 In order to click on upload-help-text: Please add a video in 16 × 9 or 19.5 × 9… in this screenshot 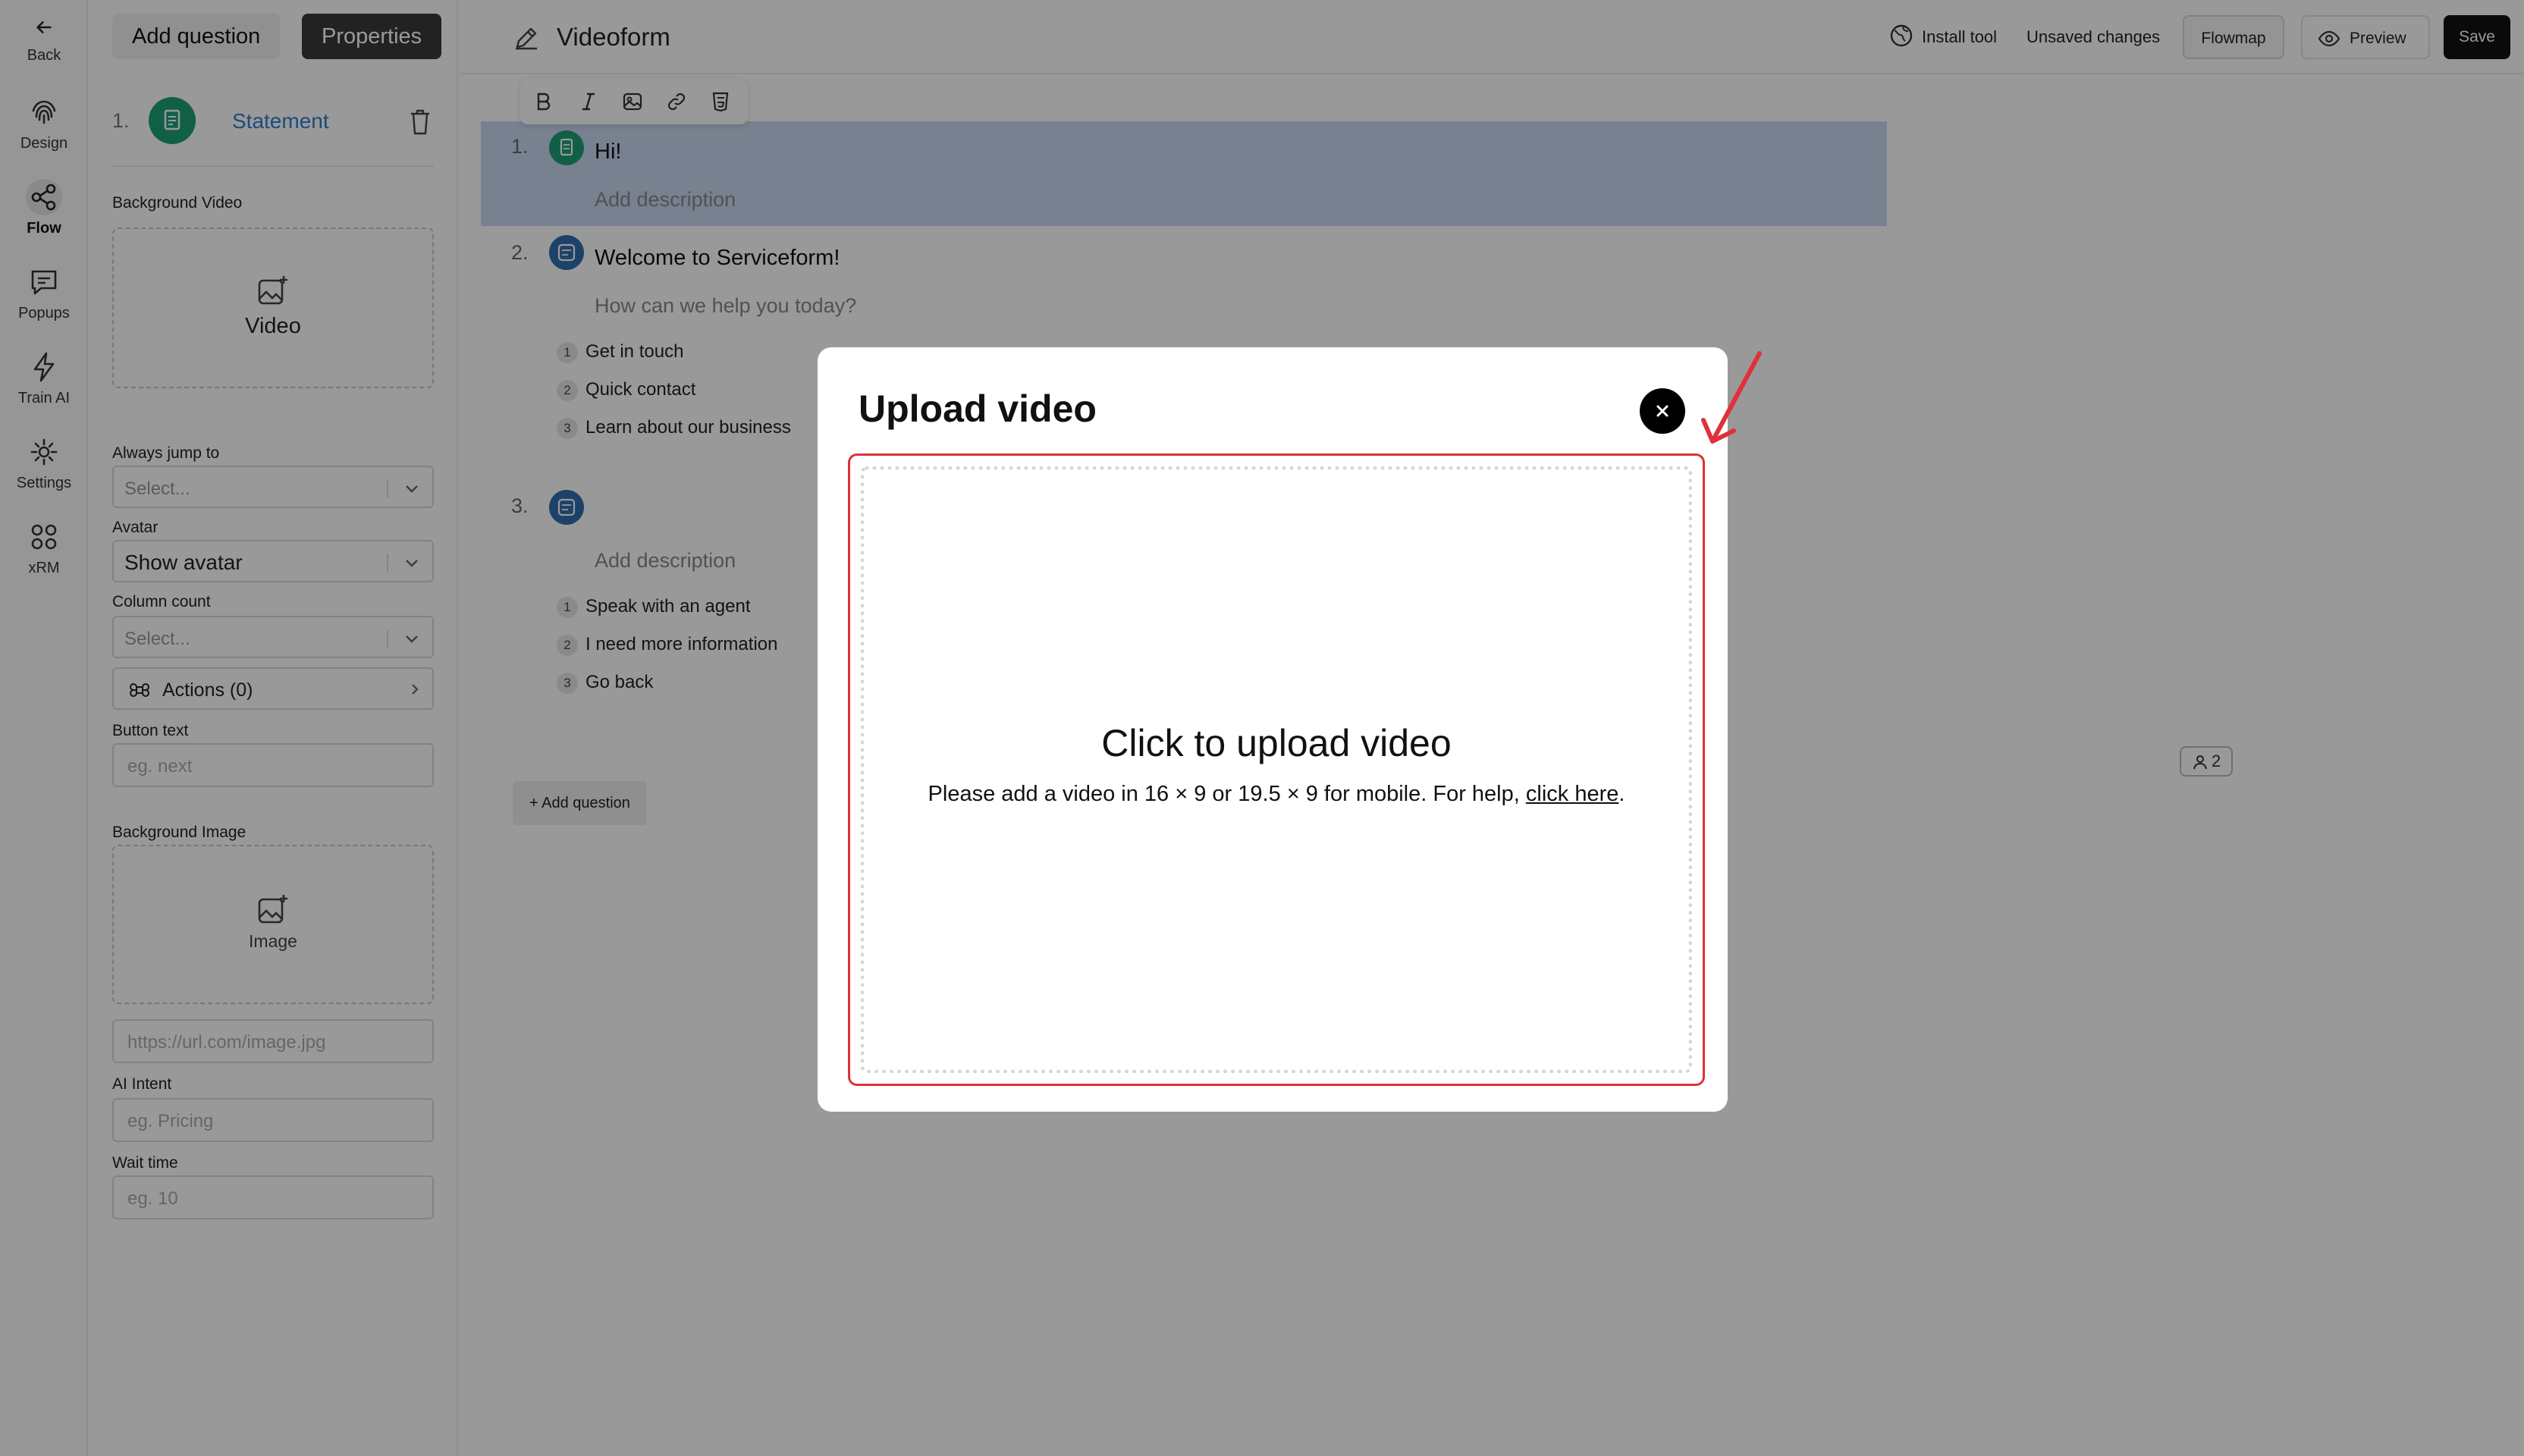, I will do `click(1277, 794)`.